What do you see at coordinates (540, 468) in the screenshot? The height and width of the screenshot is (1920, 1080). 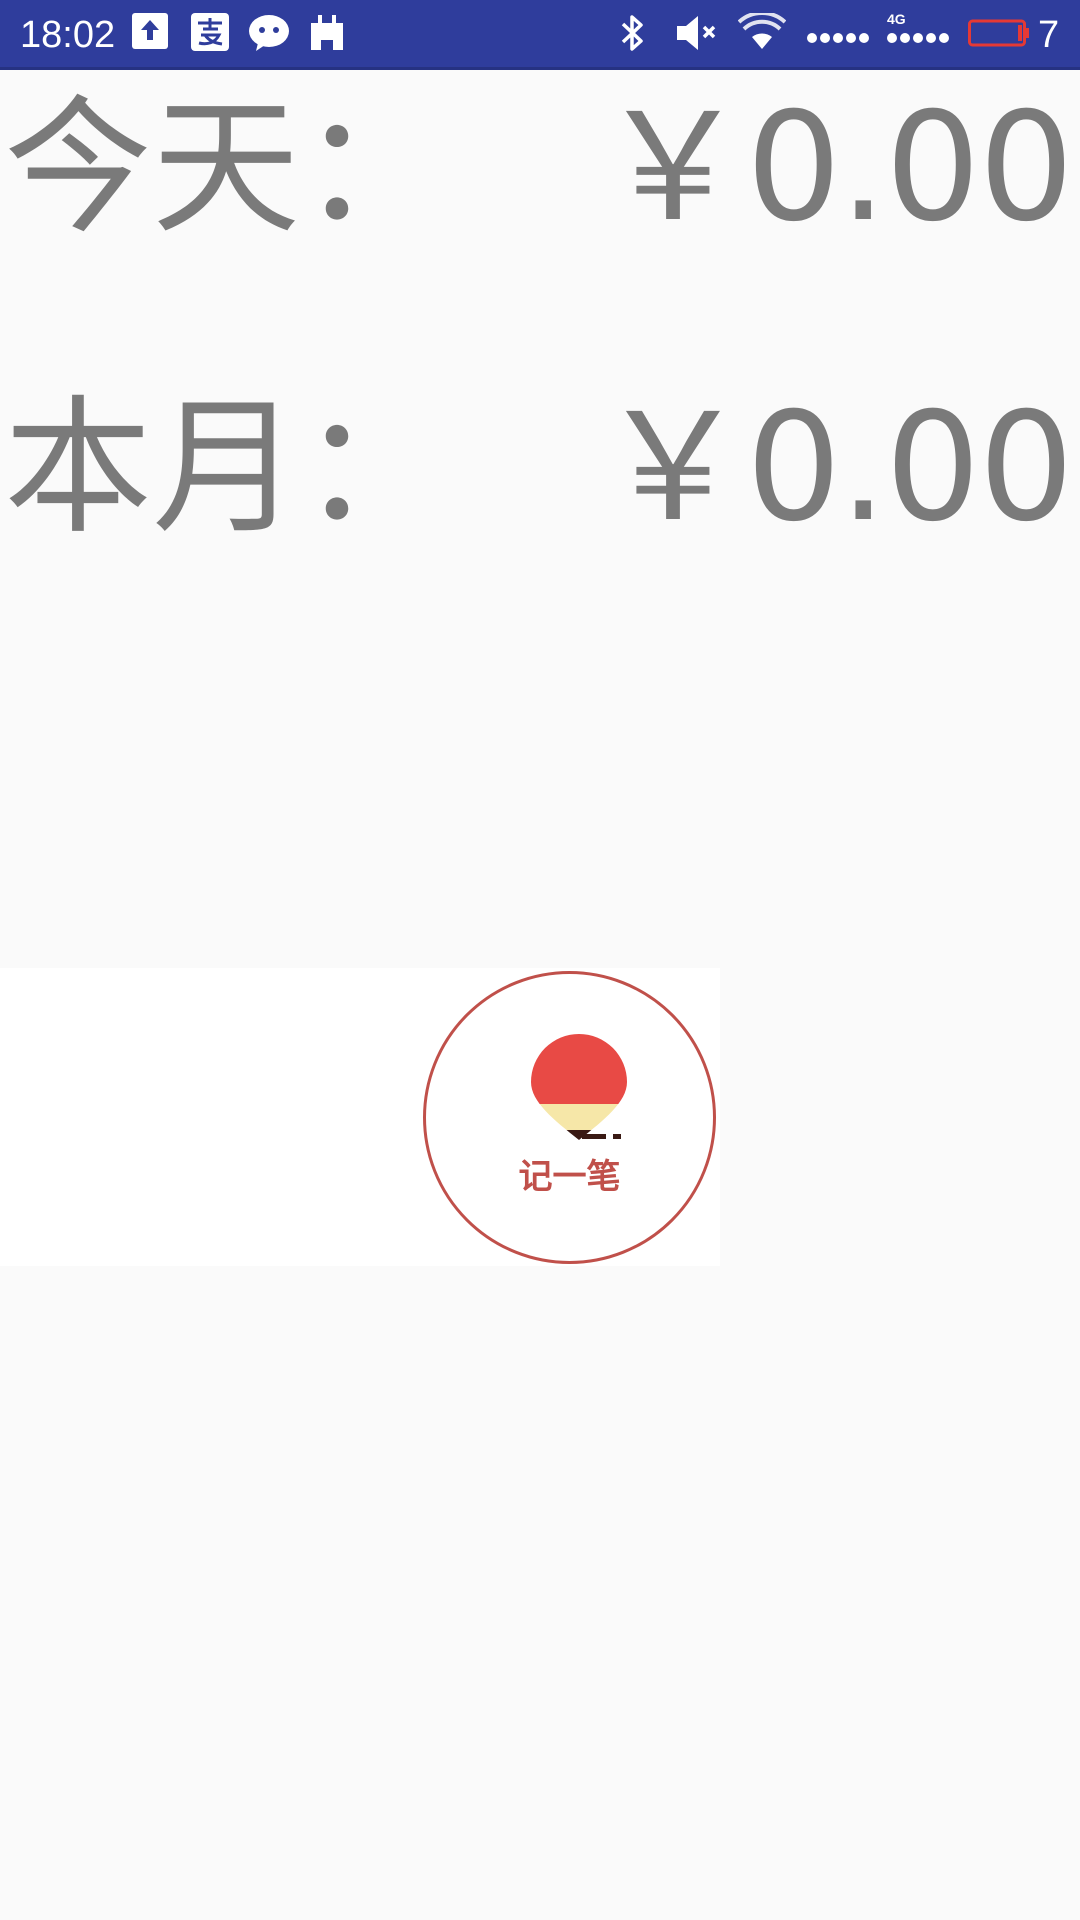 I see `month-summary: 本月： ￥0.00` at bounding box center [540, 468].